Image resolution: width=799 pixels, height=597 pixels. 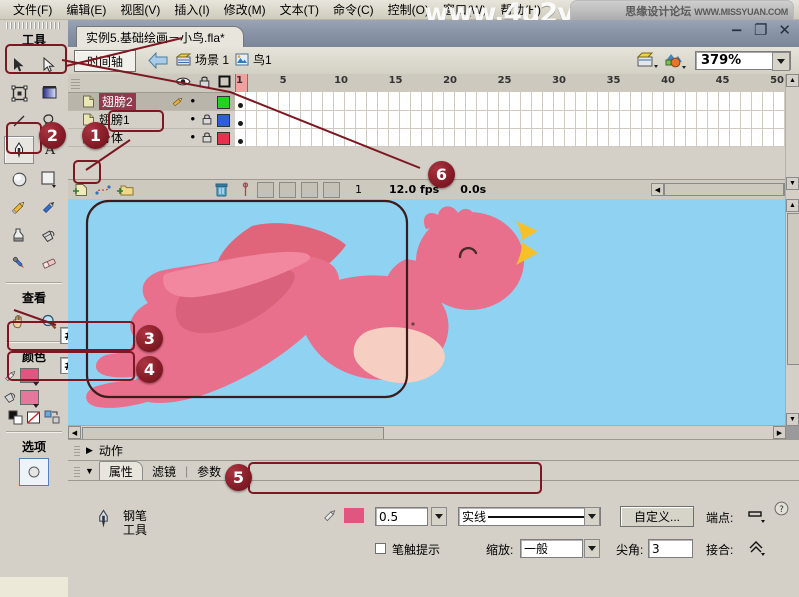 I want to click on scale-dropdown, so click(x=592, y=548).